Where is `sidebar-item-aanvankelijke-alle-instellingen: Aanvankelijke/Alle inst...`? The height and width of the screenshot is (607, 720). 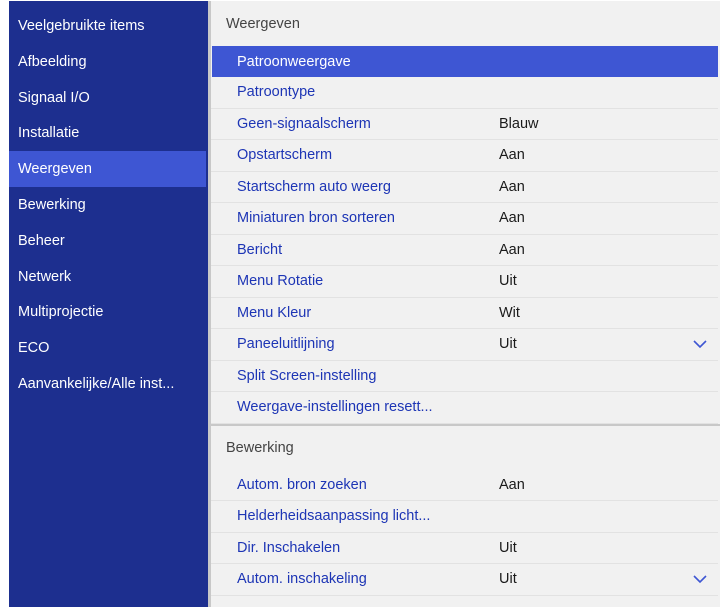
sidebar-item-aanvankelijke-alle-instellingen: Aanvankelijke/Alle inst... is located at coordinates (108, 384).